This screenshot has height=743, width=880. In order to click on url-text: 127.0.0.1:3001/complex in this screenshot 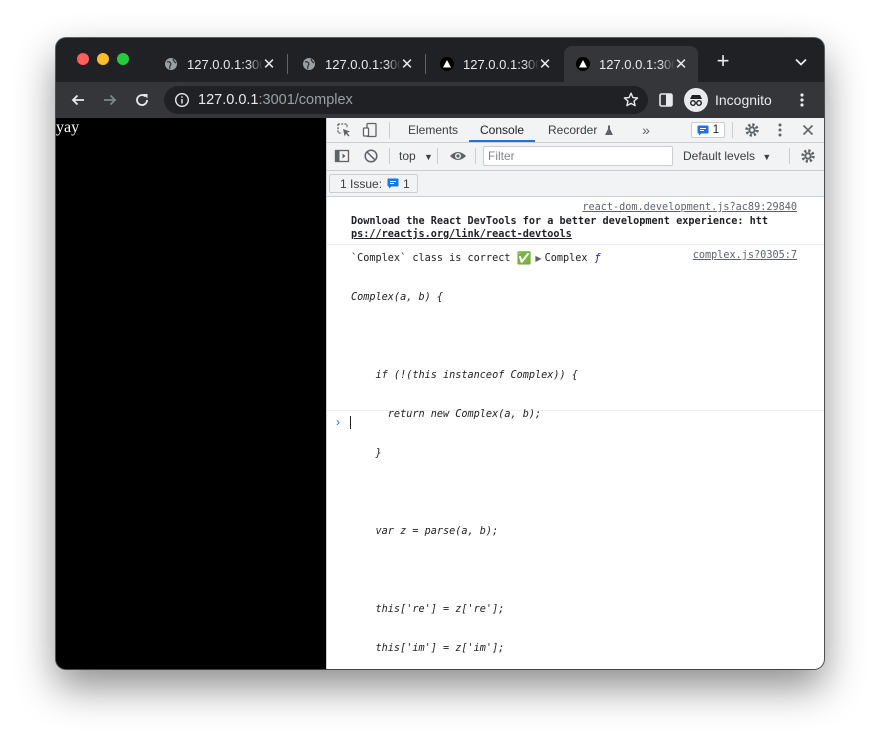, I will do `click(275, 100)`.